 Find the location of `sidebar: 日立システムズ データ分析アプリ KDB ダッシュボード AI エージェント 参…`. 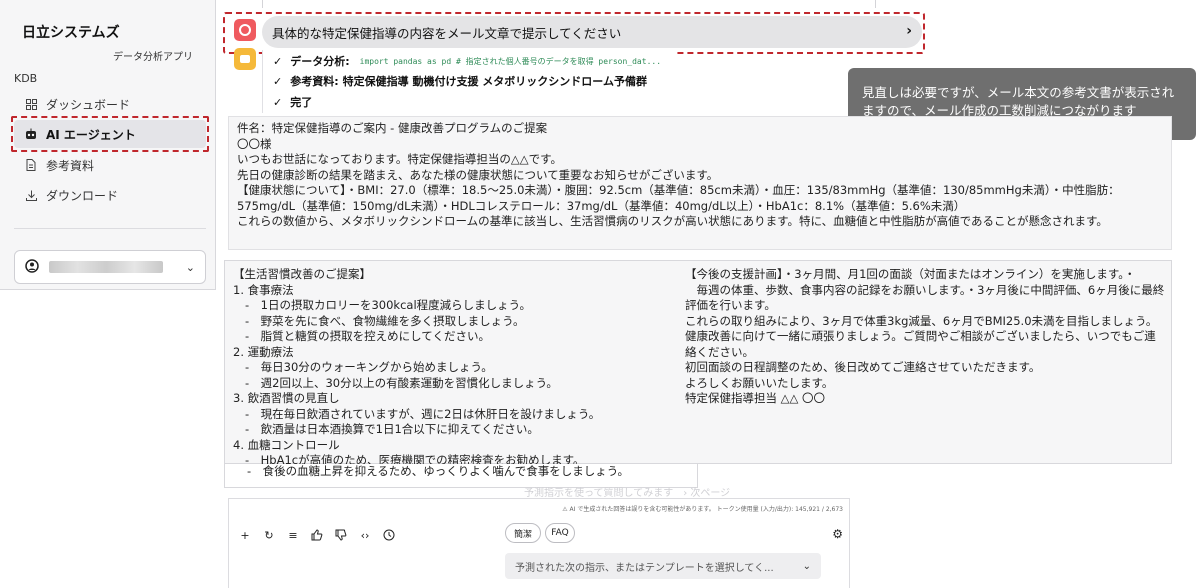

sidebar: 日立システムズ データ分析アプリ KDB ダッシュボード AI エージェント 参… is located at coordinates (108, 145).